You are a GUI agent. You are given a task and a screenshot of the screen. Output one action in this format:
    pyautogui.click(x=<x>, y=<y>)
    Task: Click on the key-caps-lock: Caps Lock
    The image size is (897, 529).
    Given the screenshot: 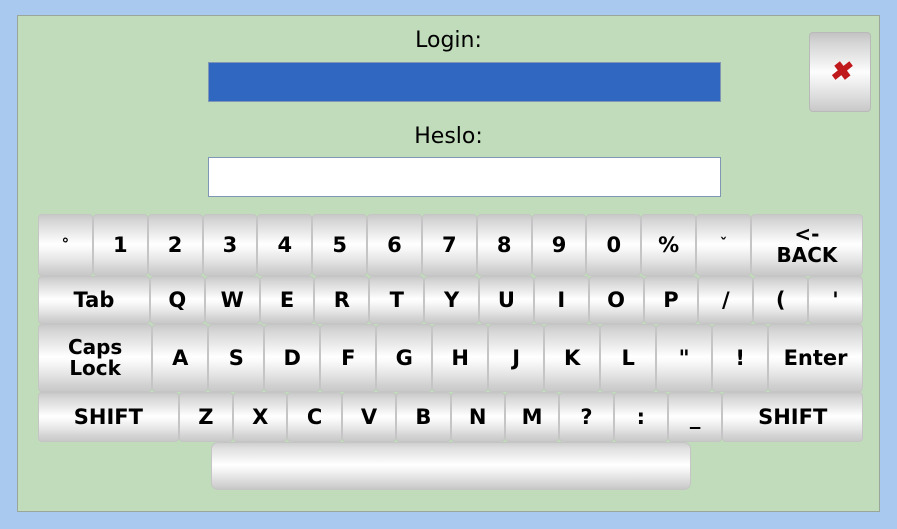 What is the action you would take?
    pyautogui.click(x=95, y=358)
    